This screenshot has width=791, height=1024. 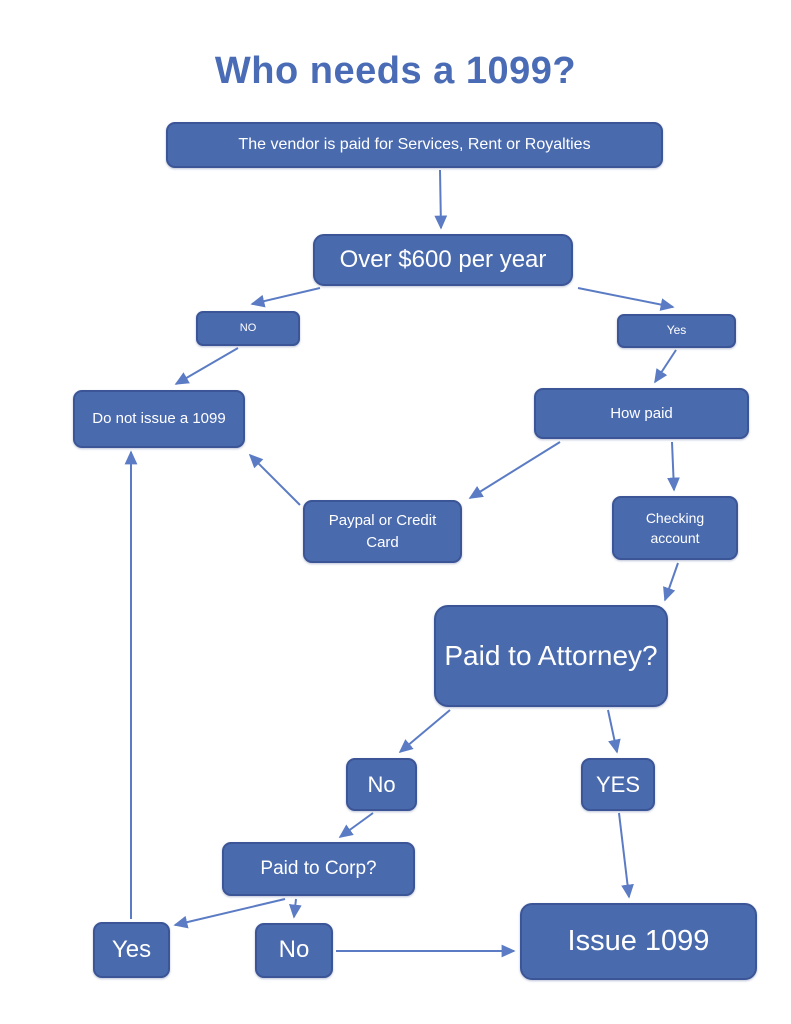 I want to click on edge-yes2-to-issue, so click(x=626, y=855).